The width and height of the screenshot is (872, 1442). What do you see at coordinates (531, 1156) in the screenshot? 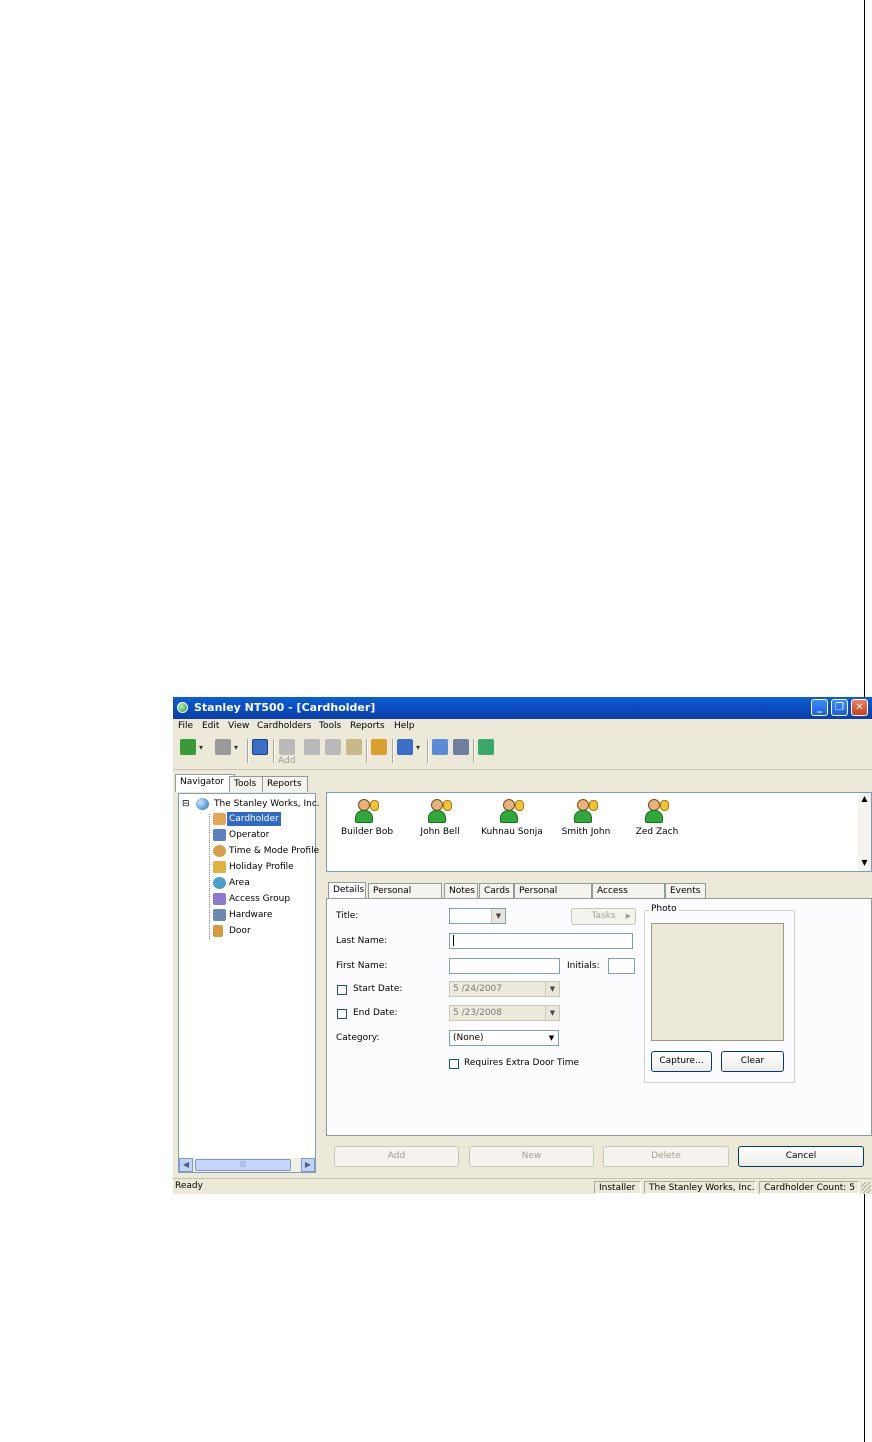
I see `new-button: New` at bounding box center [531, 1156].